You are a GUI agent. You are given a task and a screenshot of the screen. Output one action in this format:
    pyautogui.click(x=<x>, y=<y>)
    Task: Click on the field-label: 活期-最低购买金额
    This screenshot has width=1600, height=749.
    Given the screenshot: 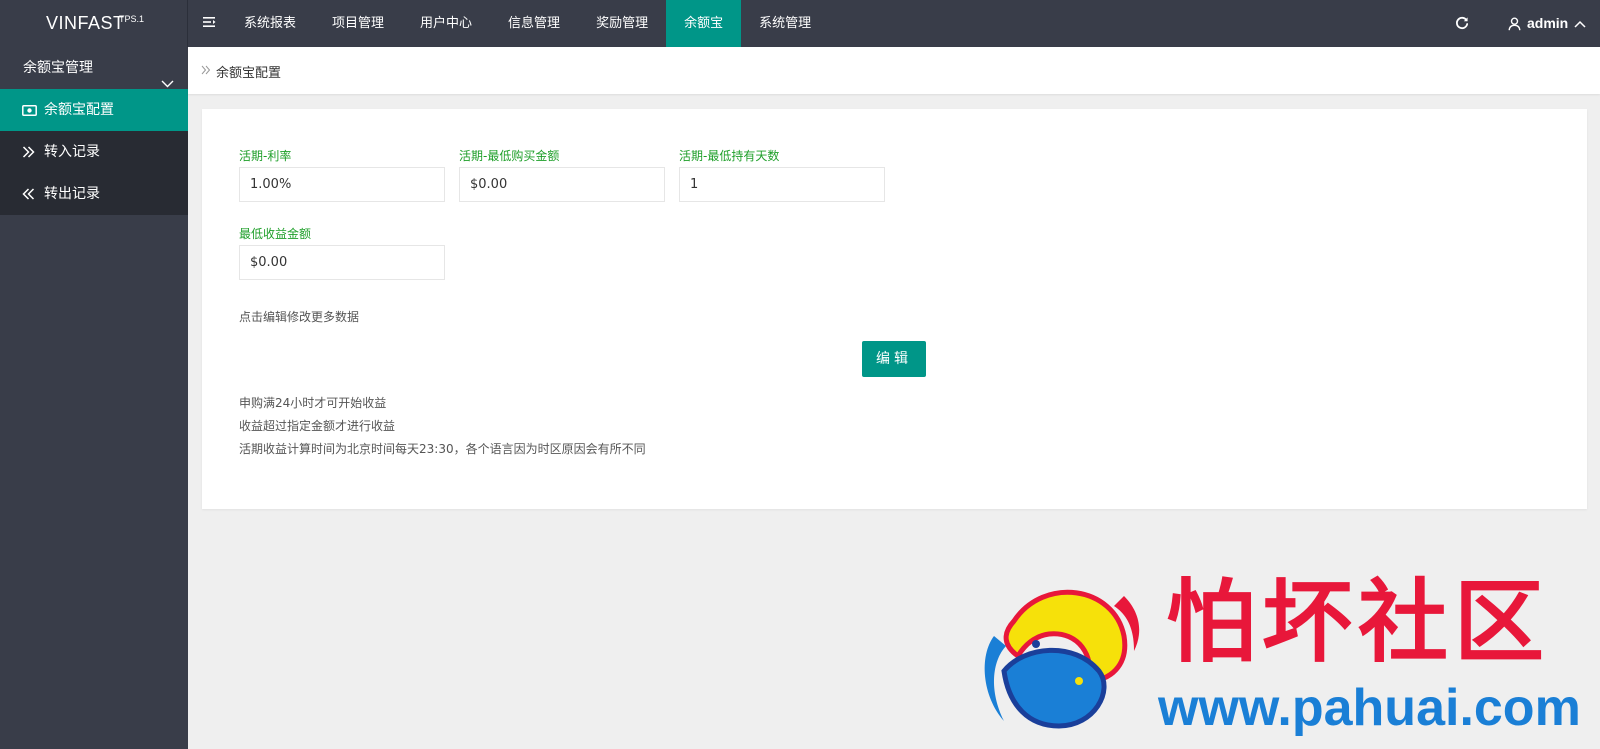 What is the action you would take?
    pyautogui.click(x=509, y=156)
    